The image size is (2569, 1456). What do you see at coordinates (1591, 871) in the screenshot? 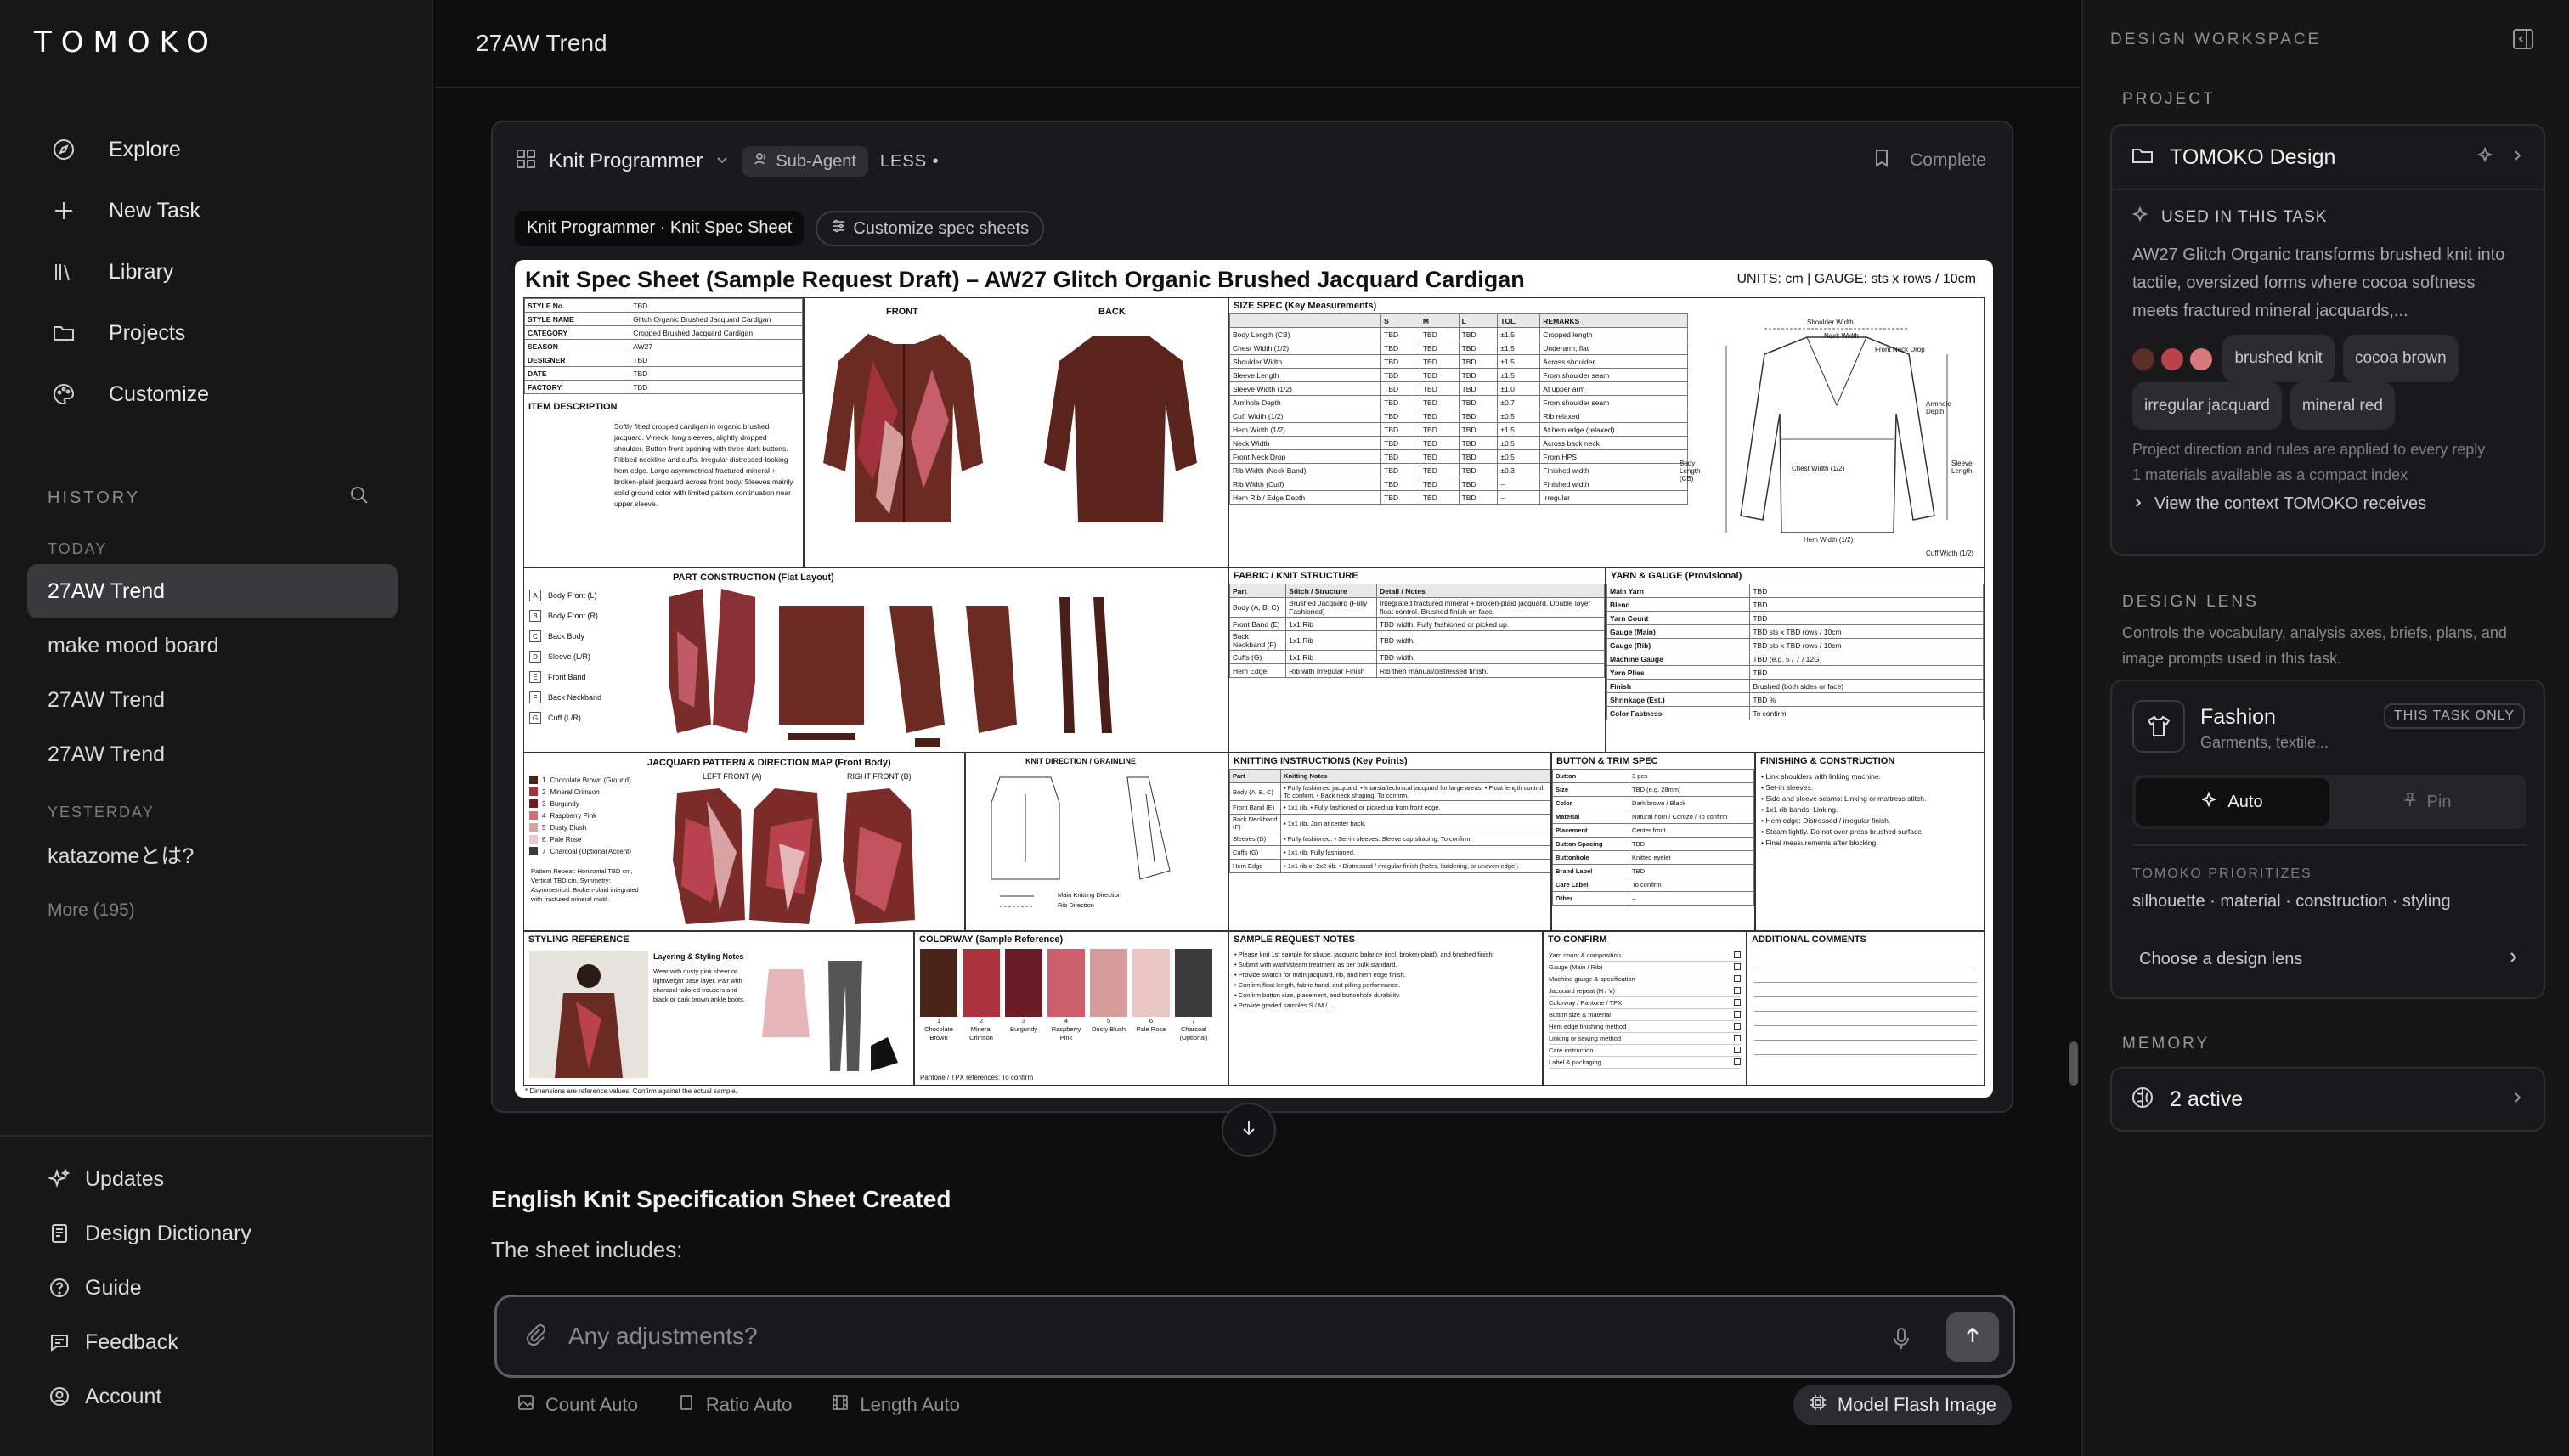
I see `table-cell: Brand Label` at bounding box center [1591, 871].